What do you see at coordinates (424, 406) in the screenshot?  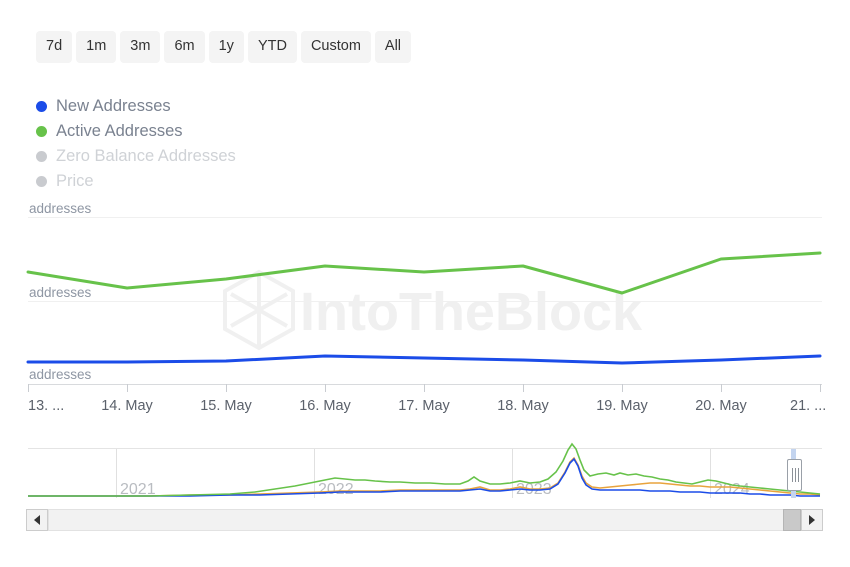 I see `x-axis-tick-4: 17. May` at bounding box center [424, 406].